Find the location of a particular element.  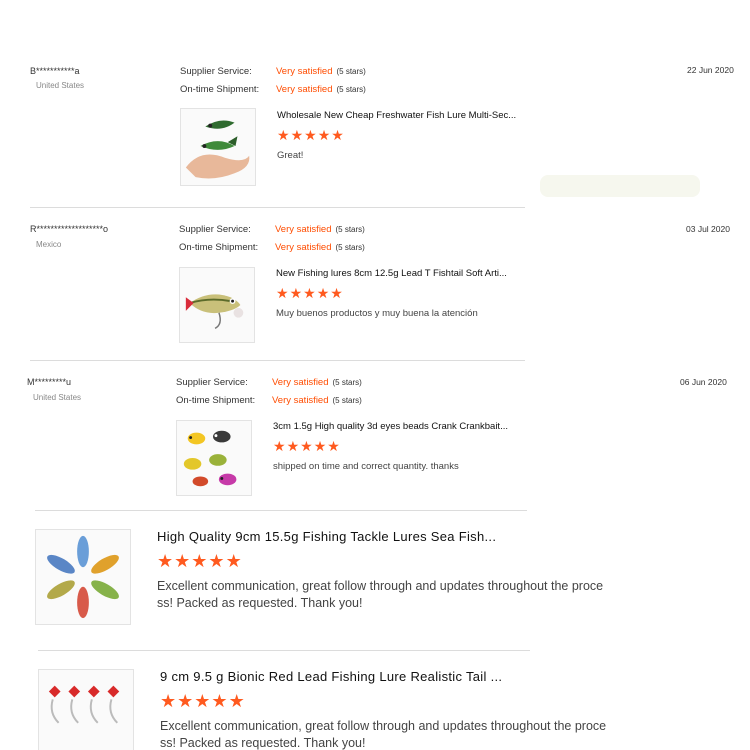

red-lead-lures-image is located at coordinates (86, 710).